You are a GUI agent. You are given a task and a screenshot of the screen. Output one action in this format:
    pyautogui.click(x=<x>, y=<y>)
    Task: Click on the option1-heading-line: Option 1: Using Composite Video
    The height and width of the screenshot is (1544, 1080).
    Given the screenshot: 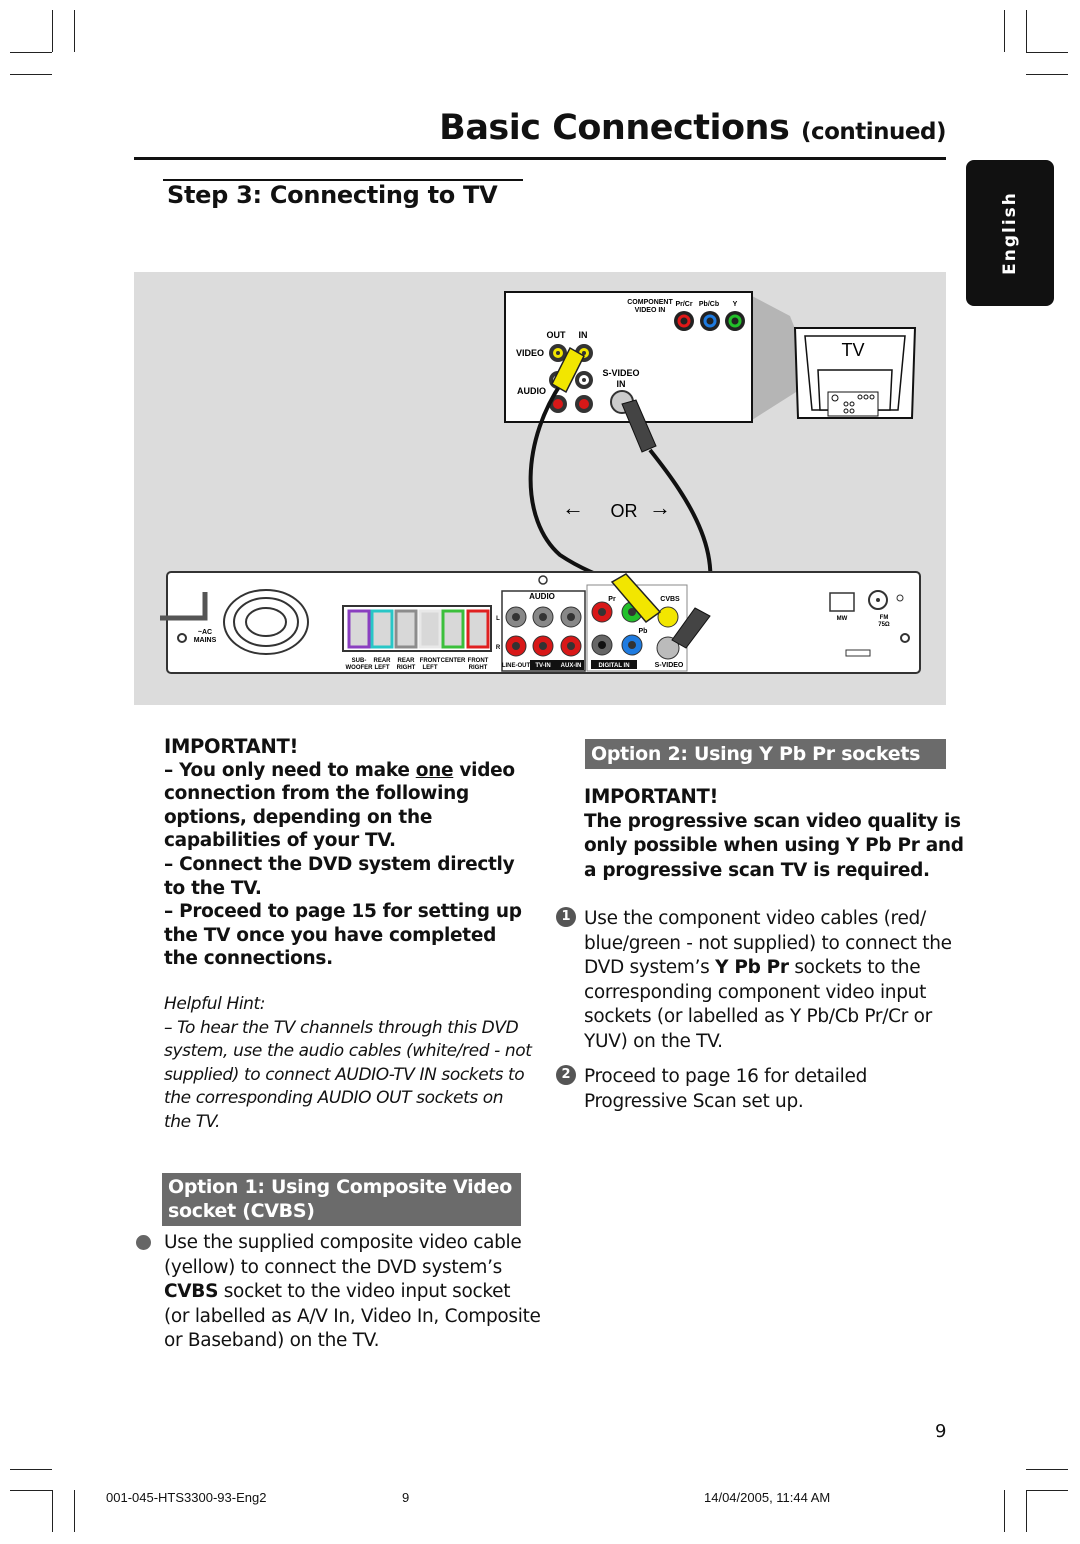 What is the action you would take?
    pyautogui.click(x=340, y=1187)
    